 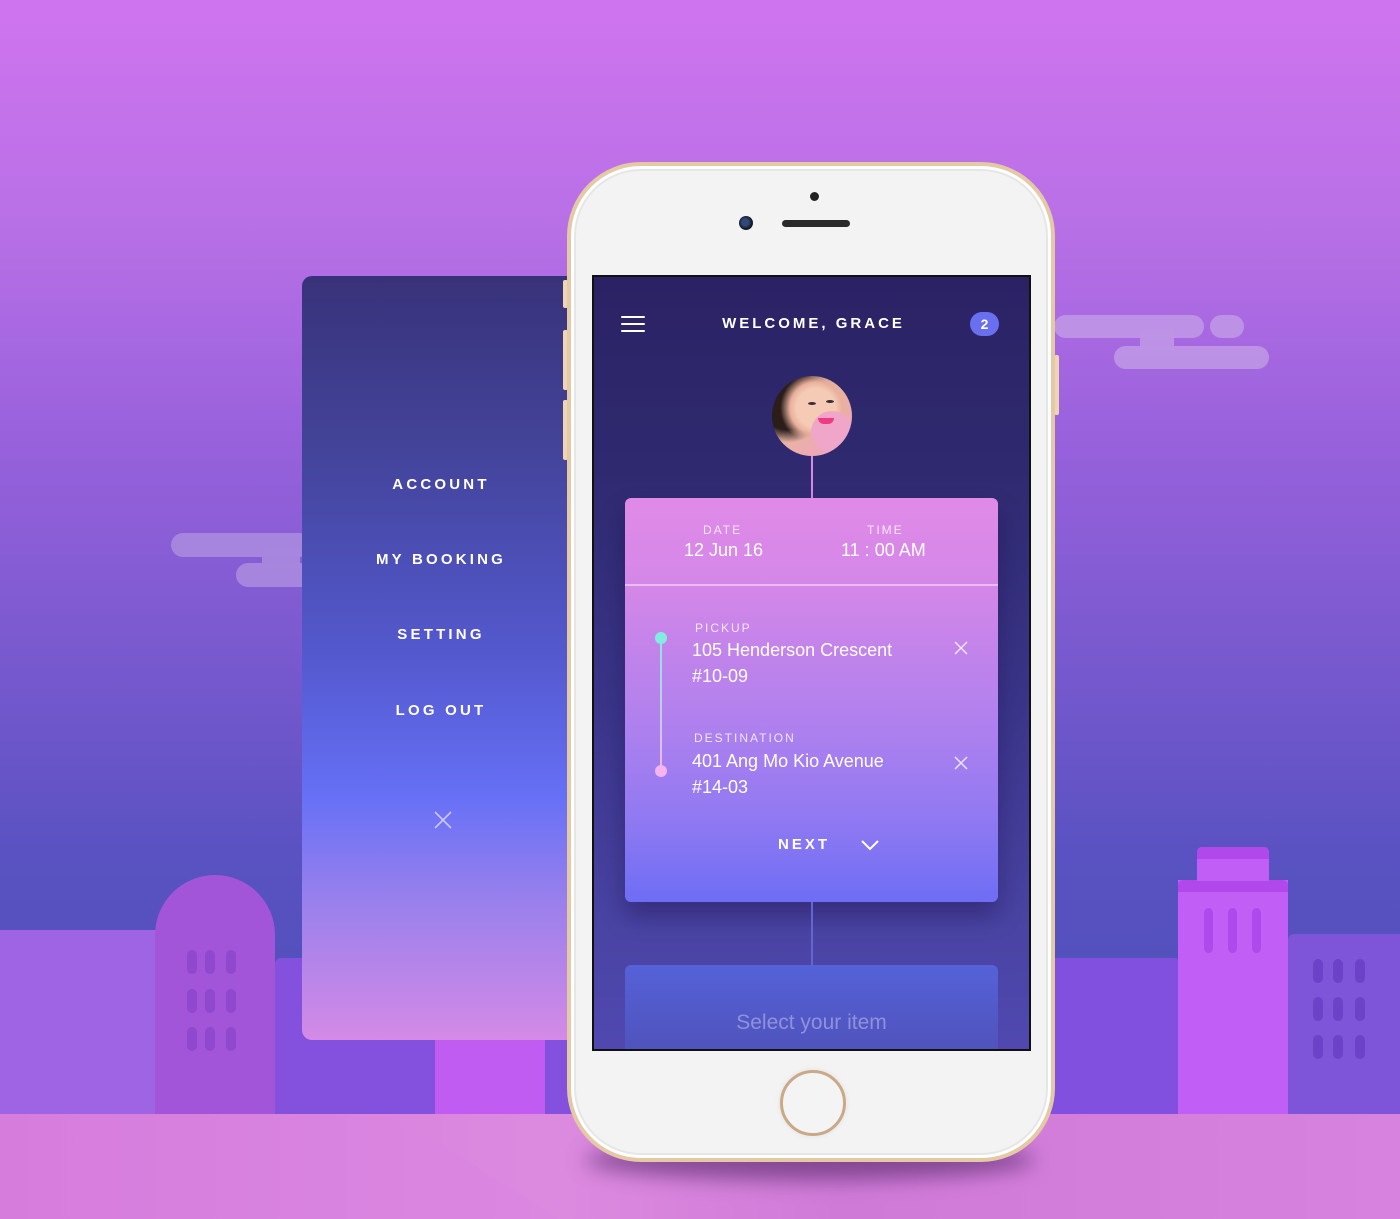 I want to click on date-value: 12 Jun 16, so click(x=723, y=550).